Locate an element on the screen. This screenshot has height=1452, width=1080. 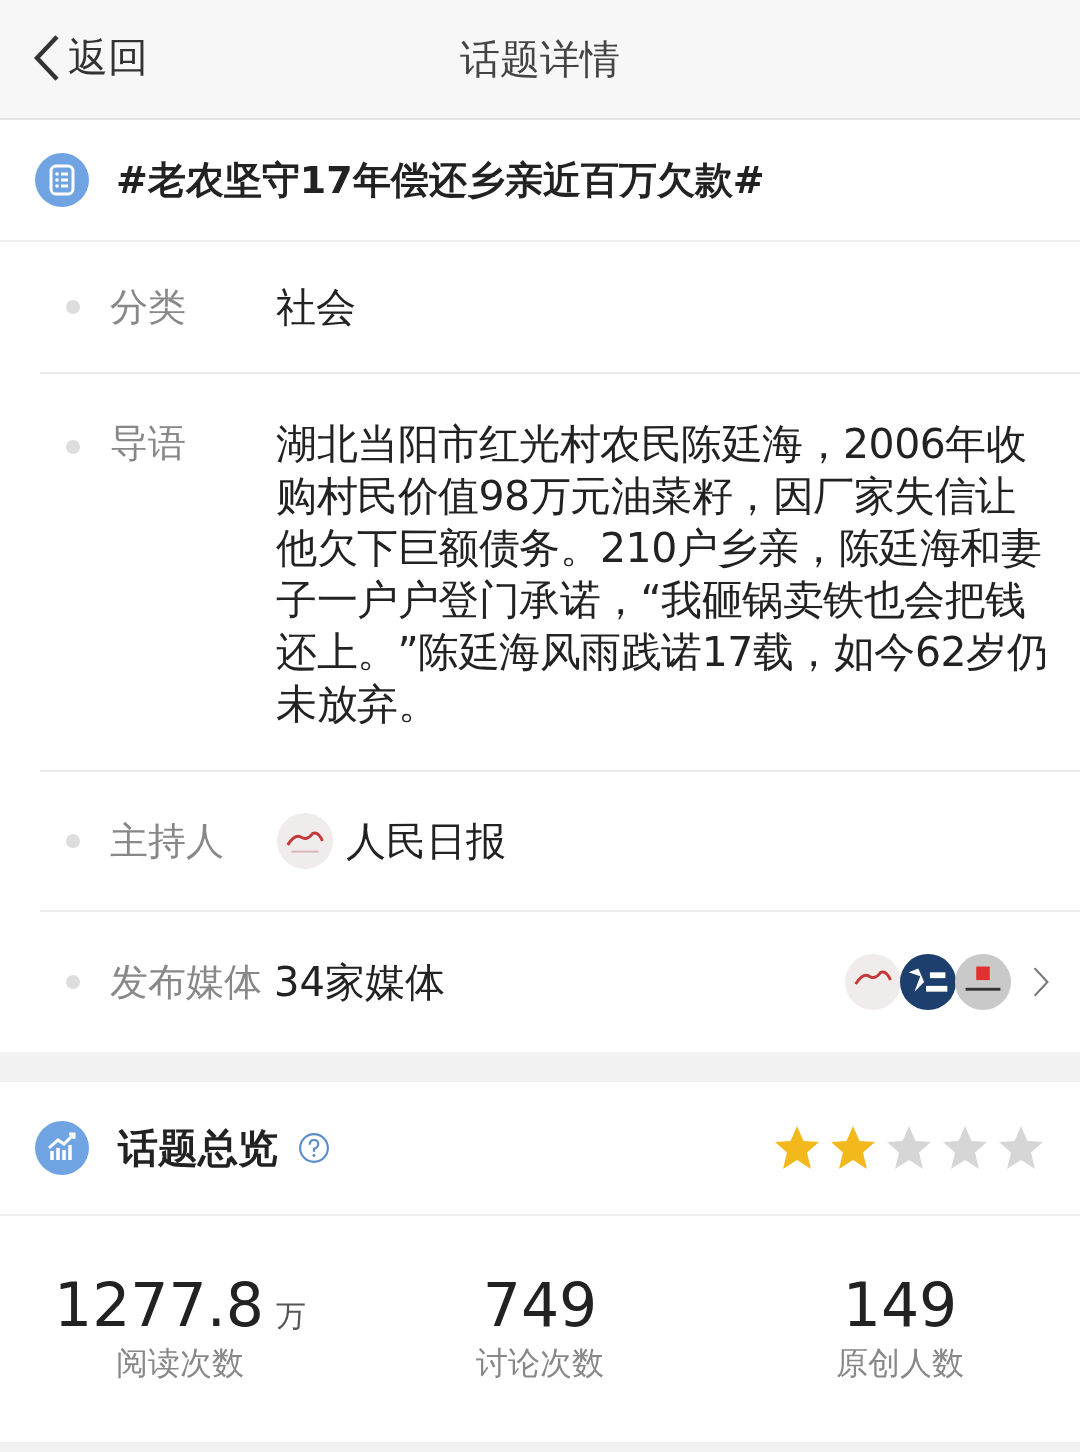
detail-label: 主持人 is located at coordinates (167, 841).